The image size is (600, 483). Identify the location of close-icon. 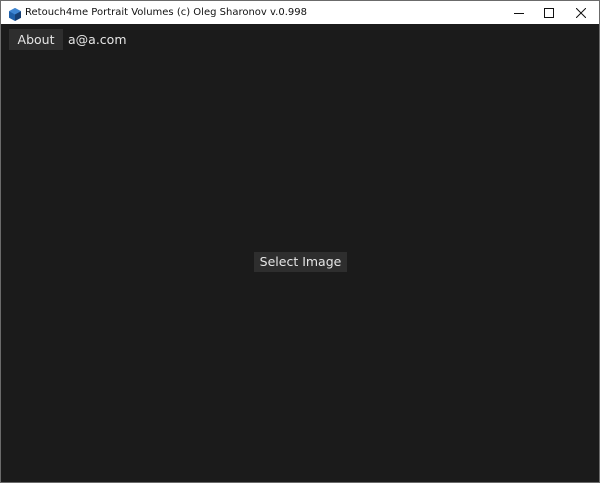
(581, 12).